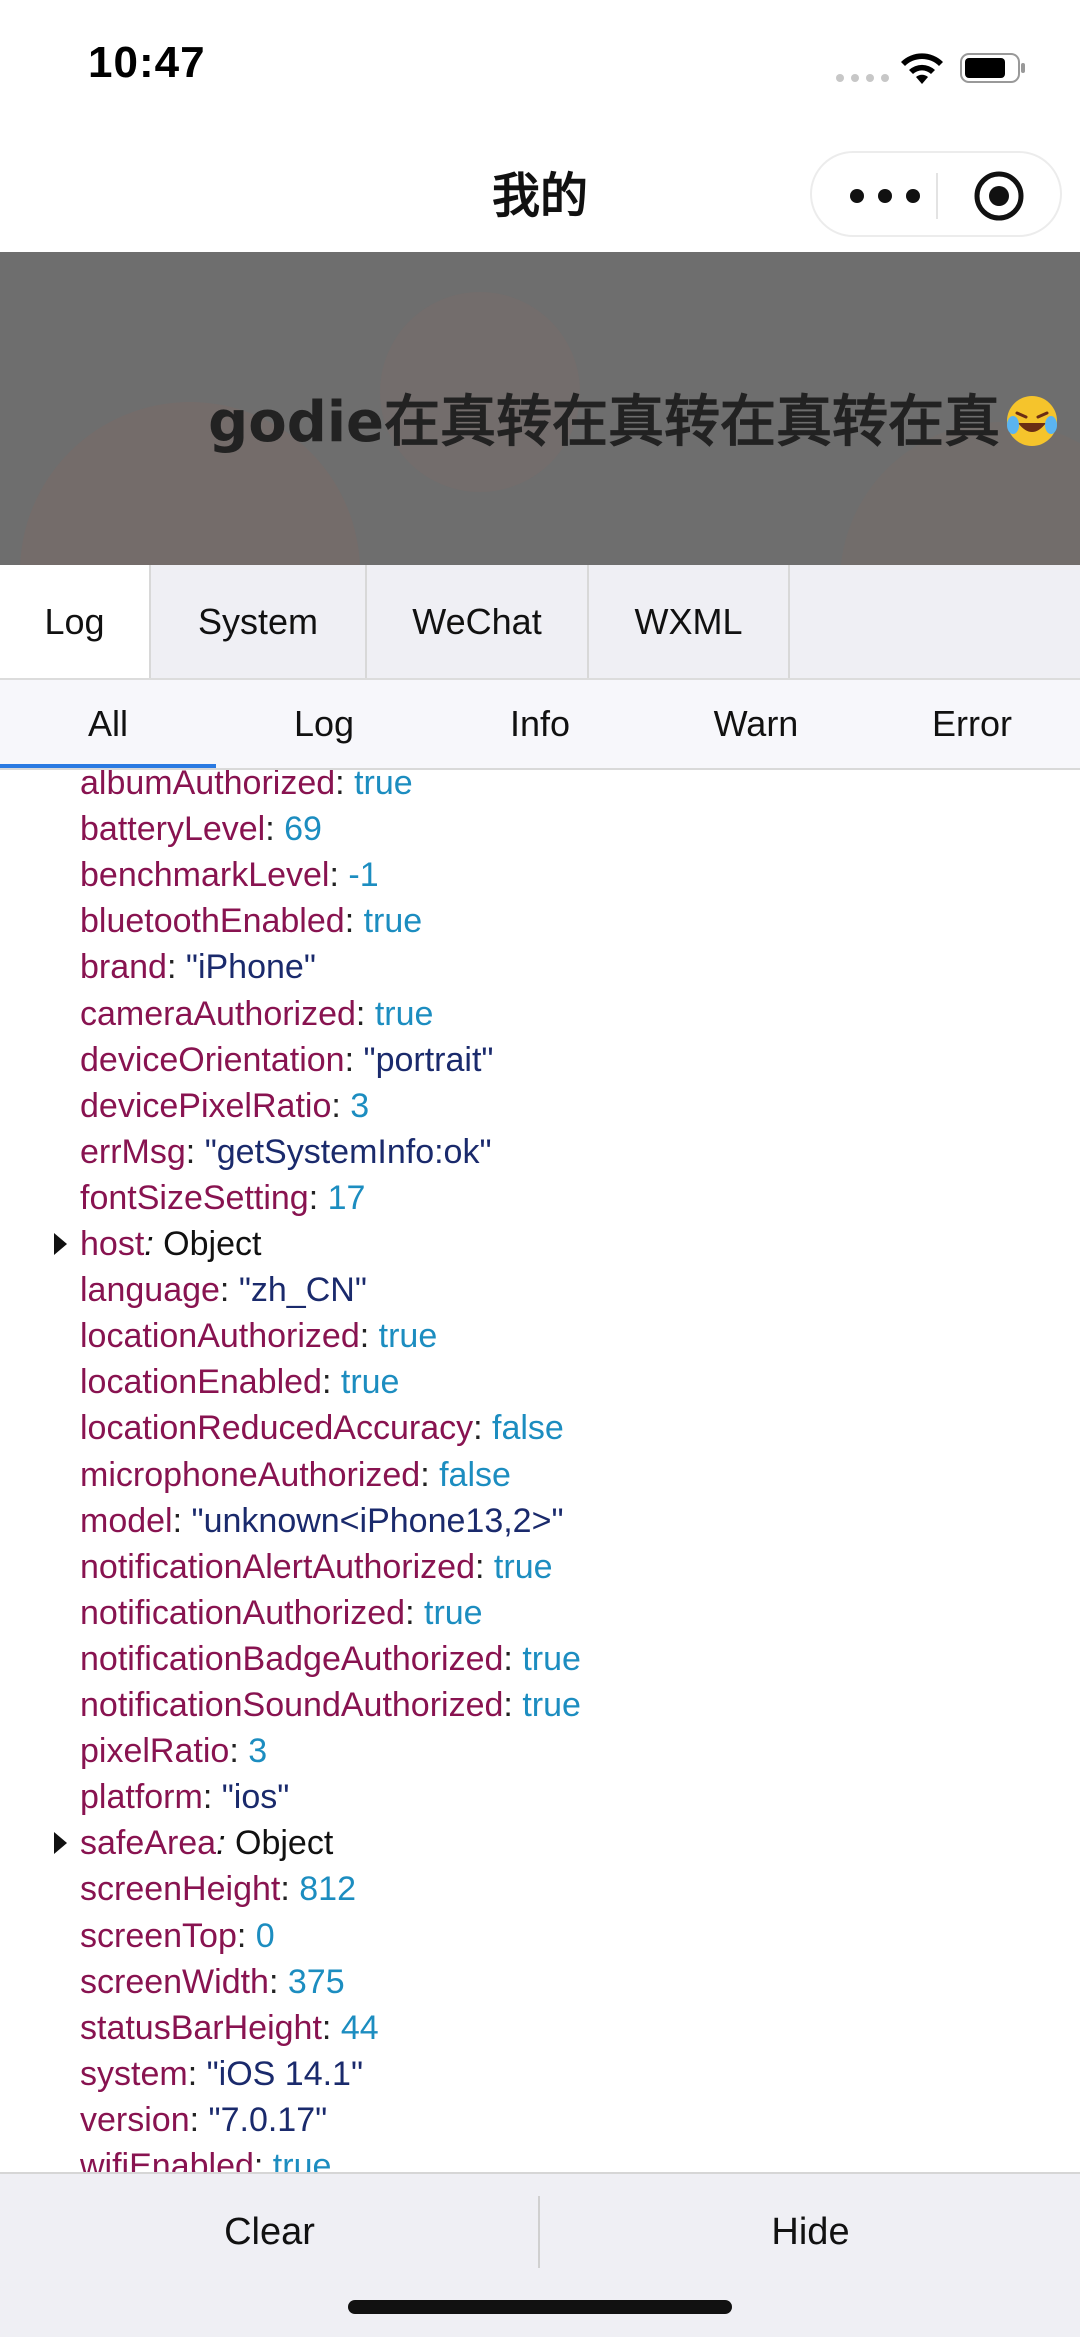 This screenshot has width=1080, height=2337. I want to click on console-actions: Clear Hide, so click(540, 2254).